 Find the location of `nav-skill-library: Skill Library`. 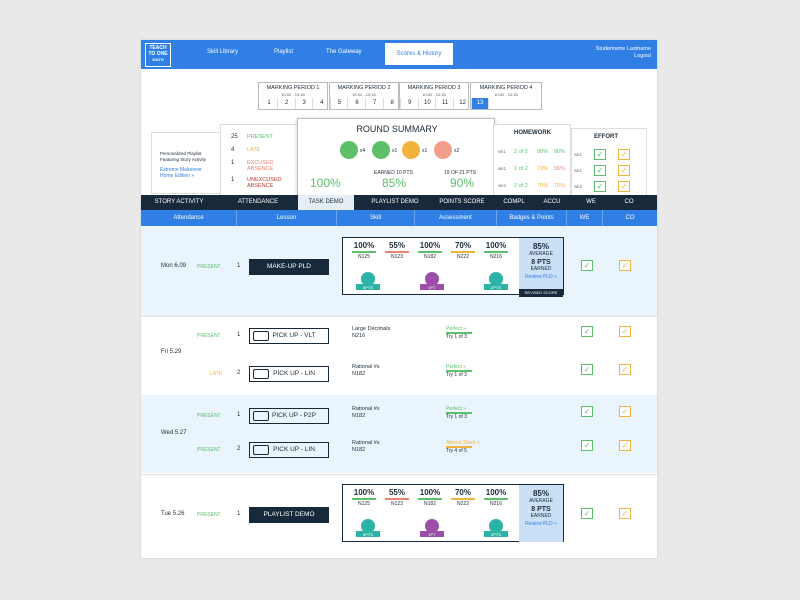

nav-skill-library: Skill Library is located at coordinates (222, 52).